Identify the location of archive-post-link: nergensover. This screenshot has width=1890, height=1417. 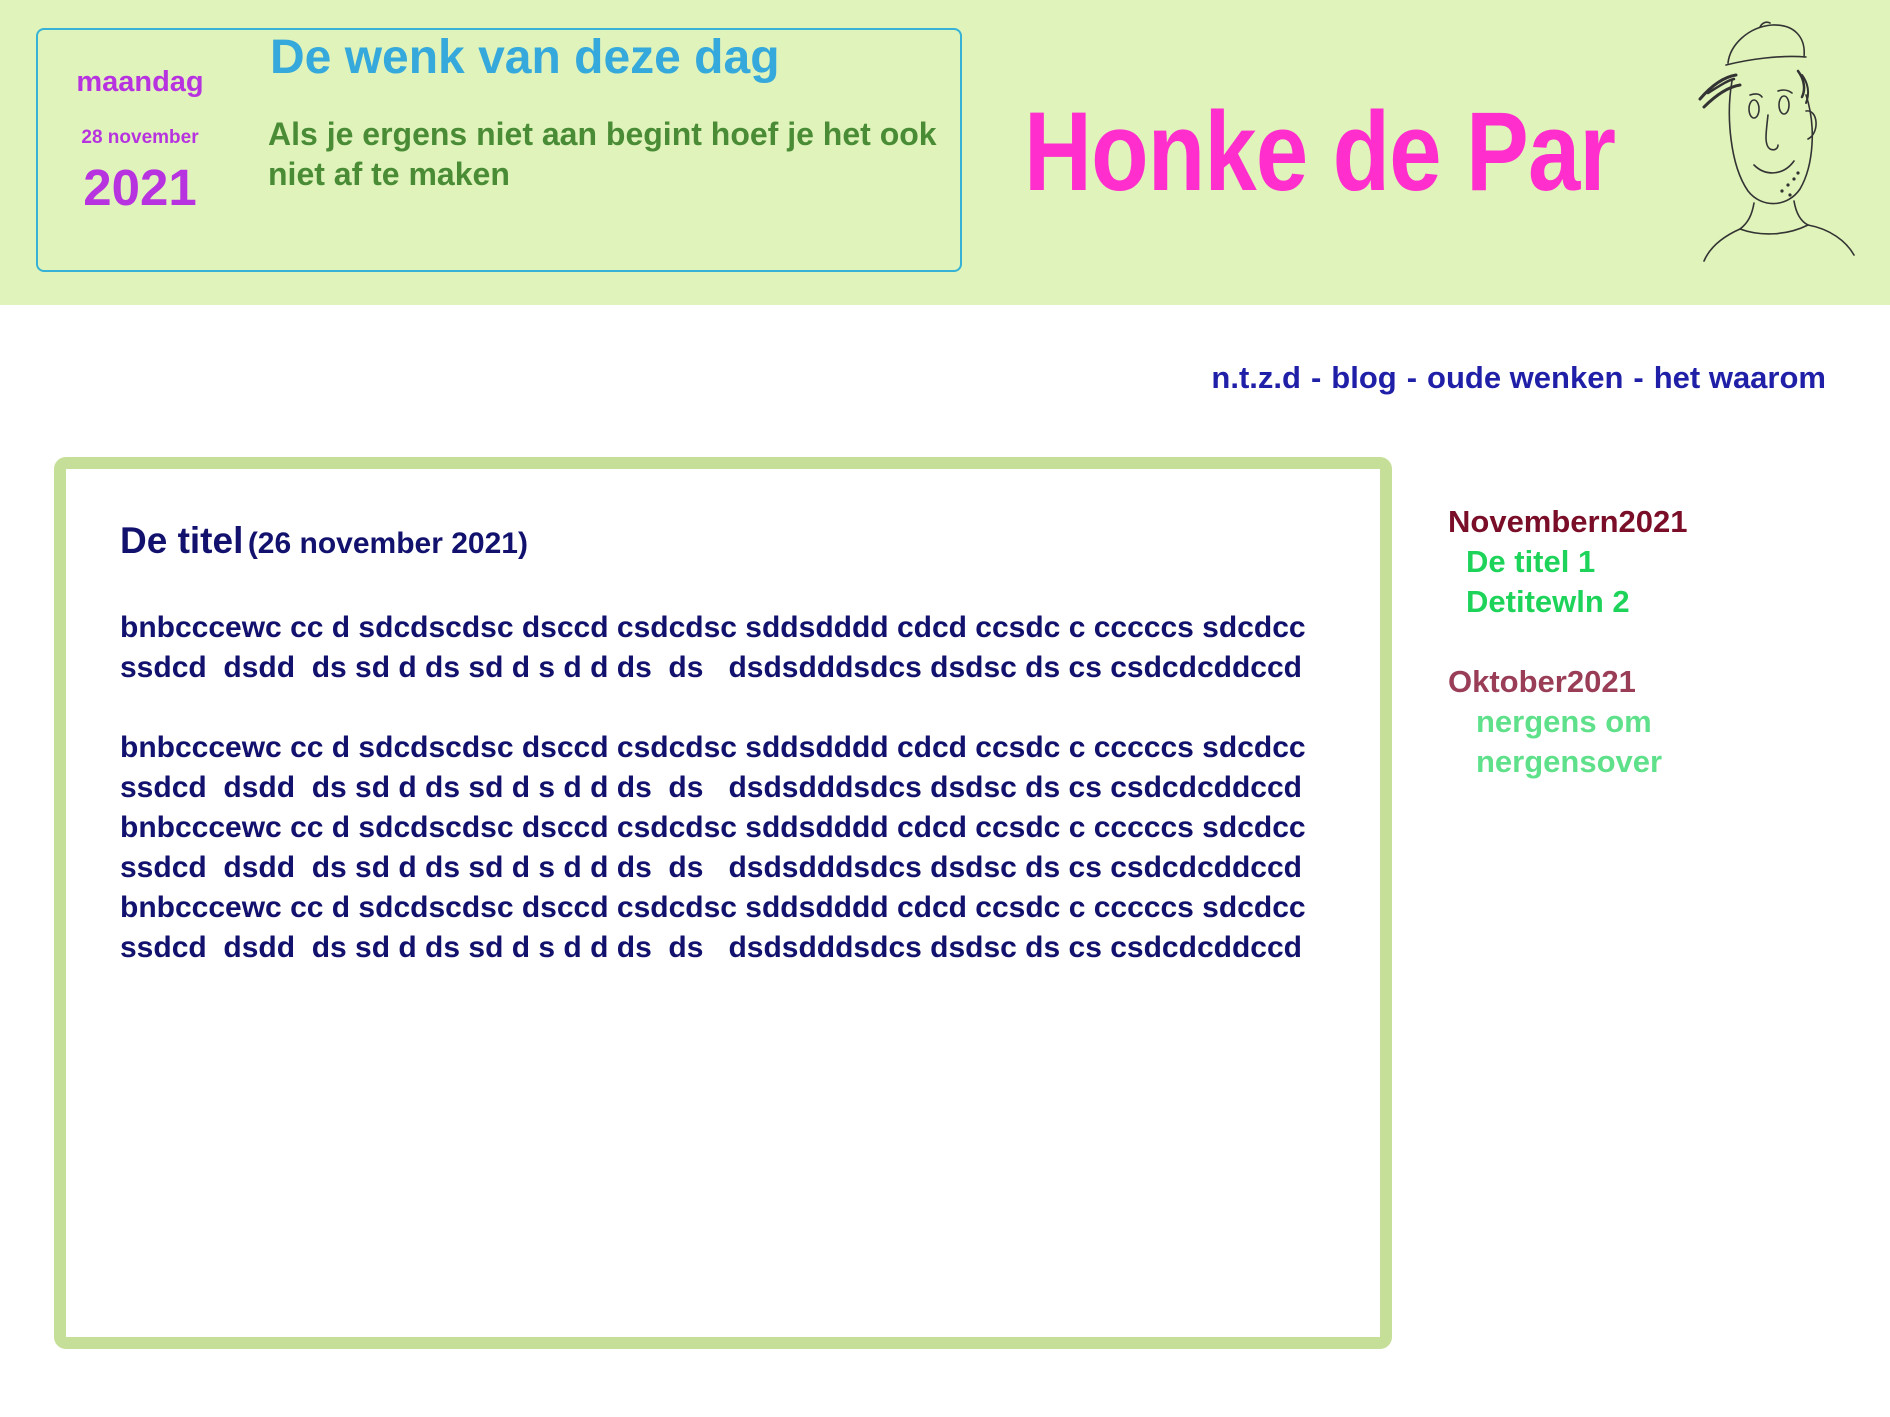
(1568, 762).